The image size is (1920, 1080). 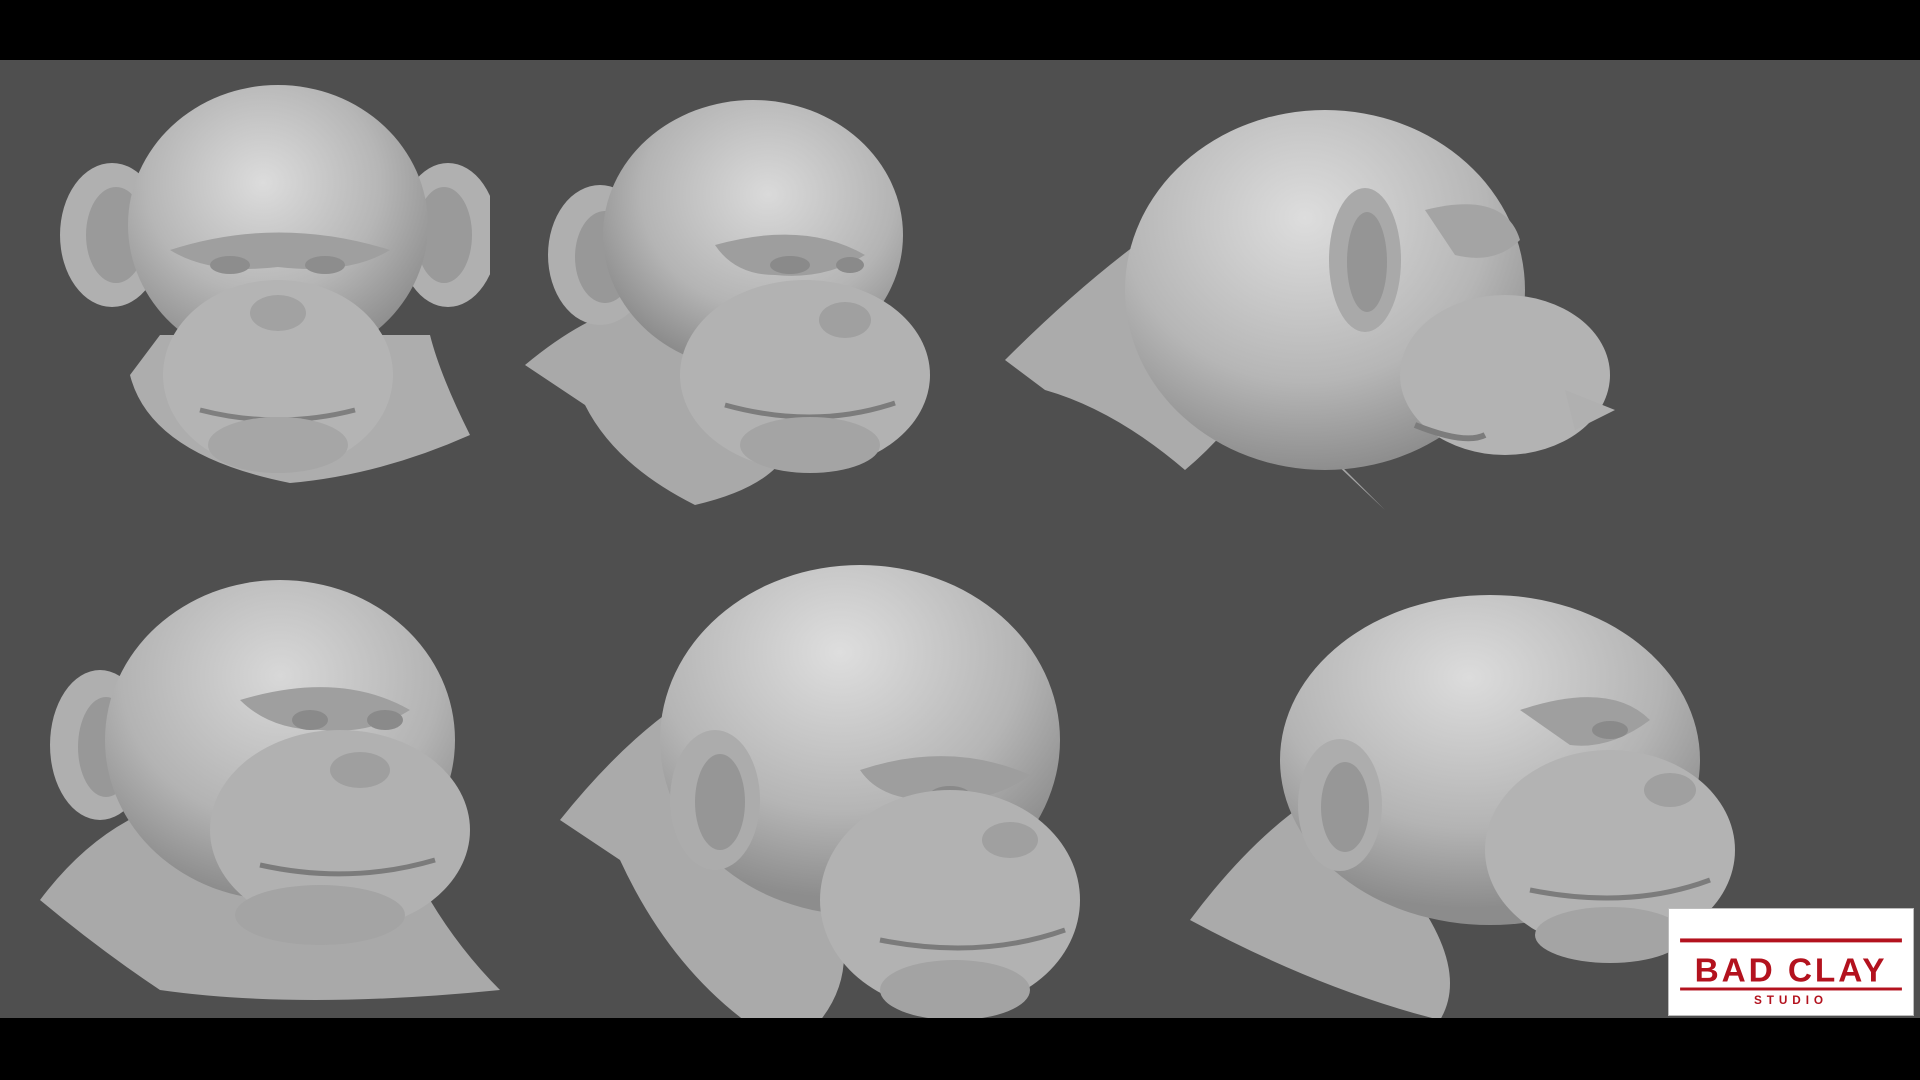 What do you see at coordinates (270, 295) in the screenshot?
I see `chimp-head-front-render` at bounding box center [270, 295].